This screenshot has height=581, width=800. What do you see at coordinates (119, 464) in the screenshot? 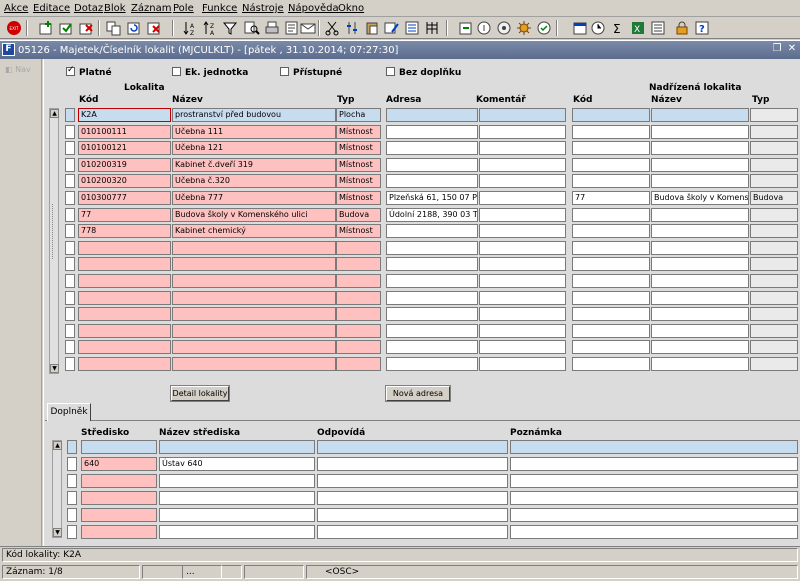
I see `stredisko-cell: 640` at bounding box center [119, 464].